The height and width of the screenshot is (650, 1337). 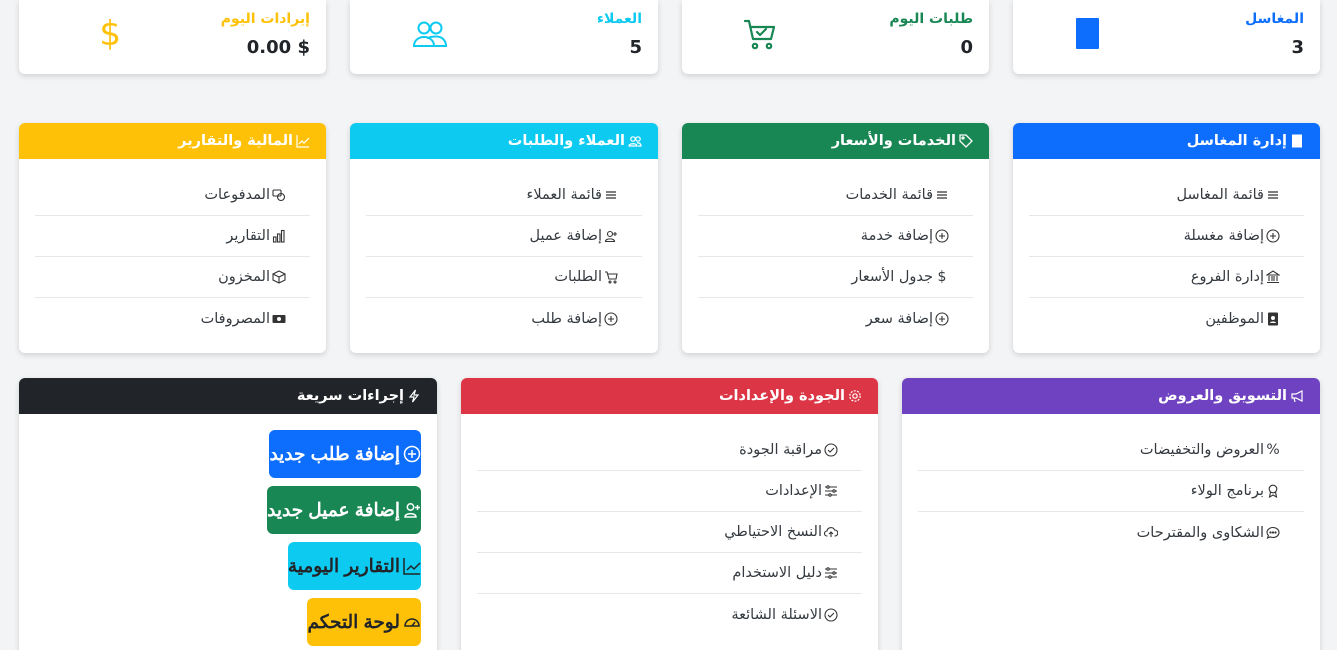 I want to click on stat-value: 3, so click(x=1297, y=47).